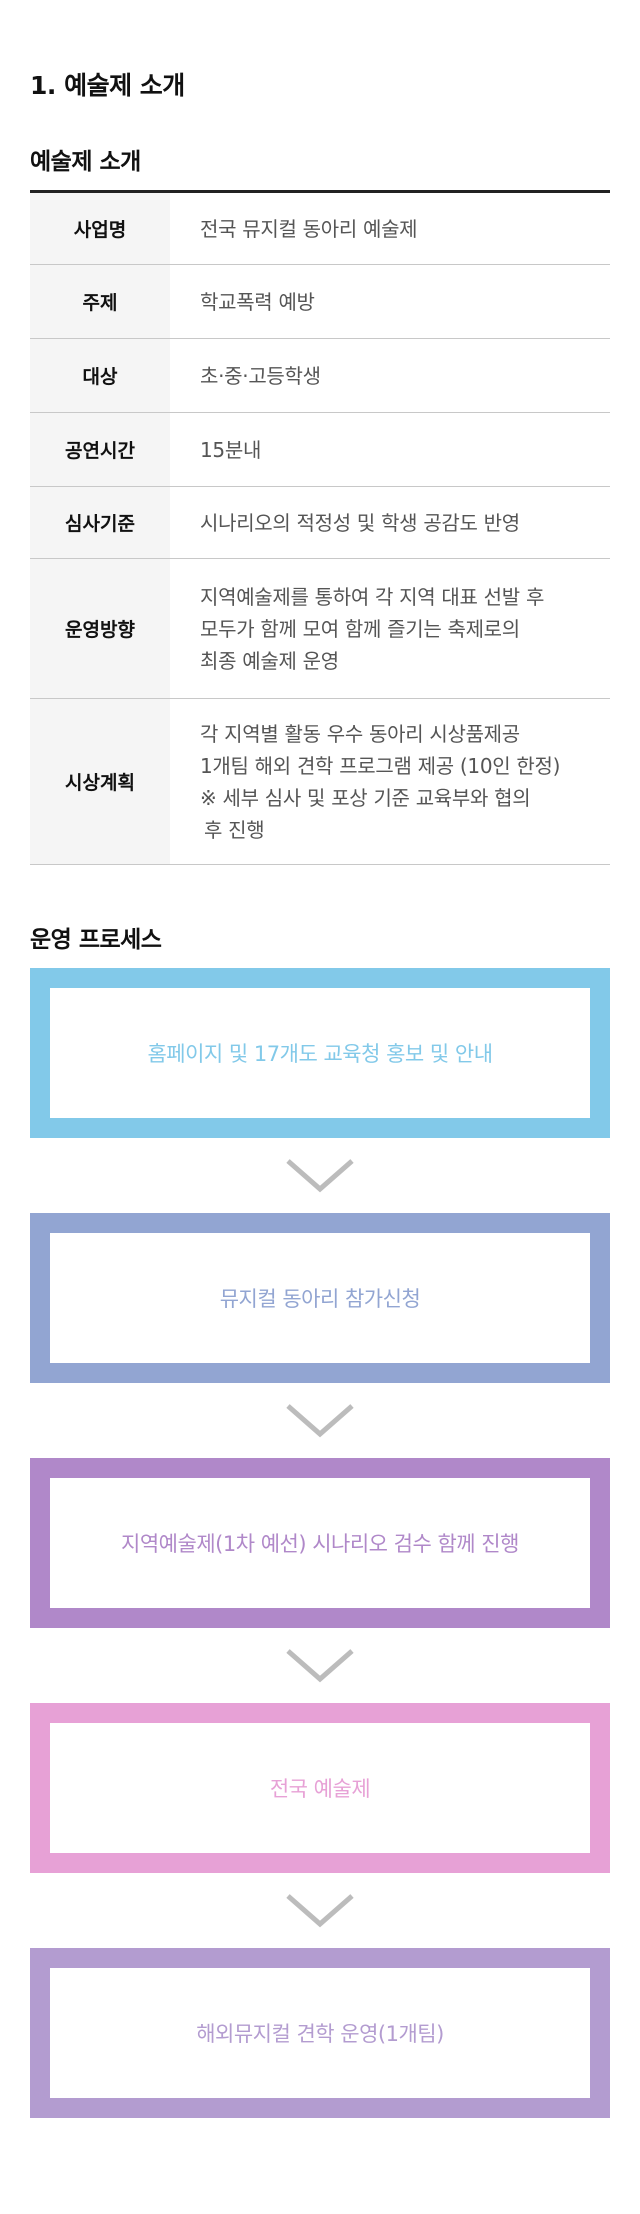 This screenshot has height=2214, width=640. What do you see at coordinates (360, 522) in the screenshot?
I see `row-value-line: 시나리오의 적정성 및 학생 공감도 반영` at bounding box center [360, 522].